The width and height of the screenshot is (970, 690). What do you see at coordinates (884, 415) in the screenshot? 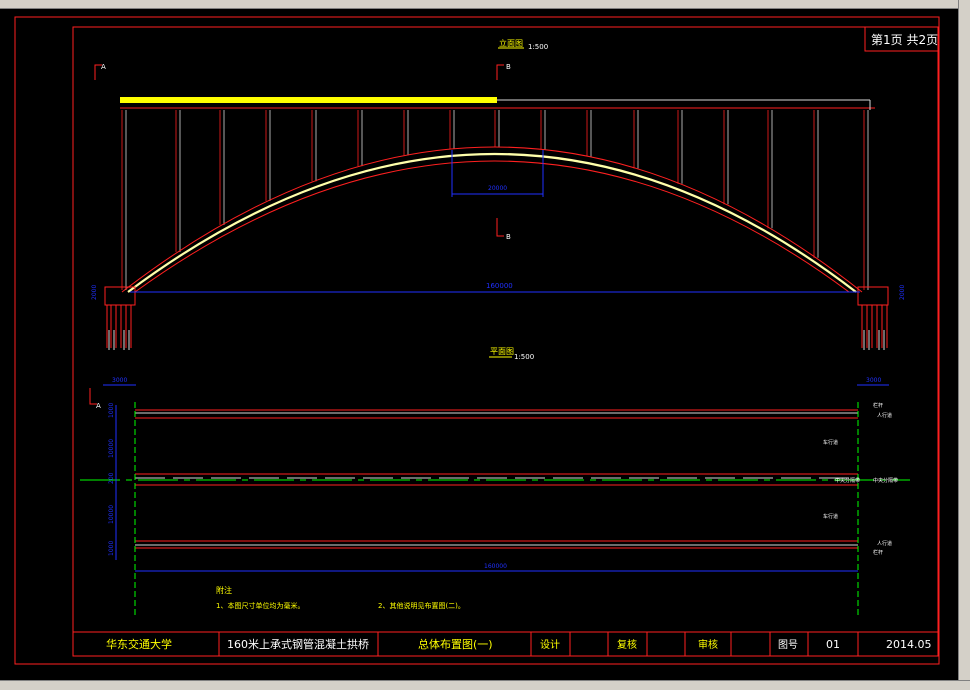
I see `plan-label-2: 人行道` at bounding box center [884, 415].